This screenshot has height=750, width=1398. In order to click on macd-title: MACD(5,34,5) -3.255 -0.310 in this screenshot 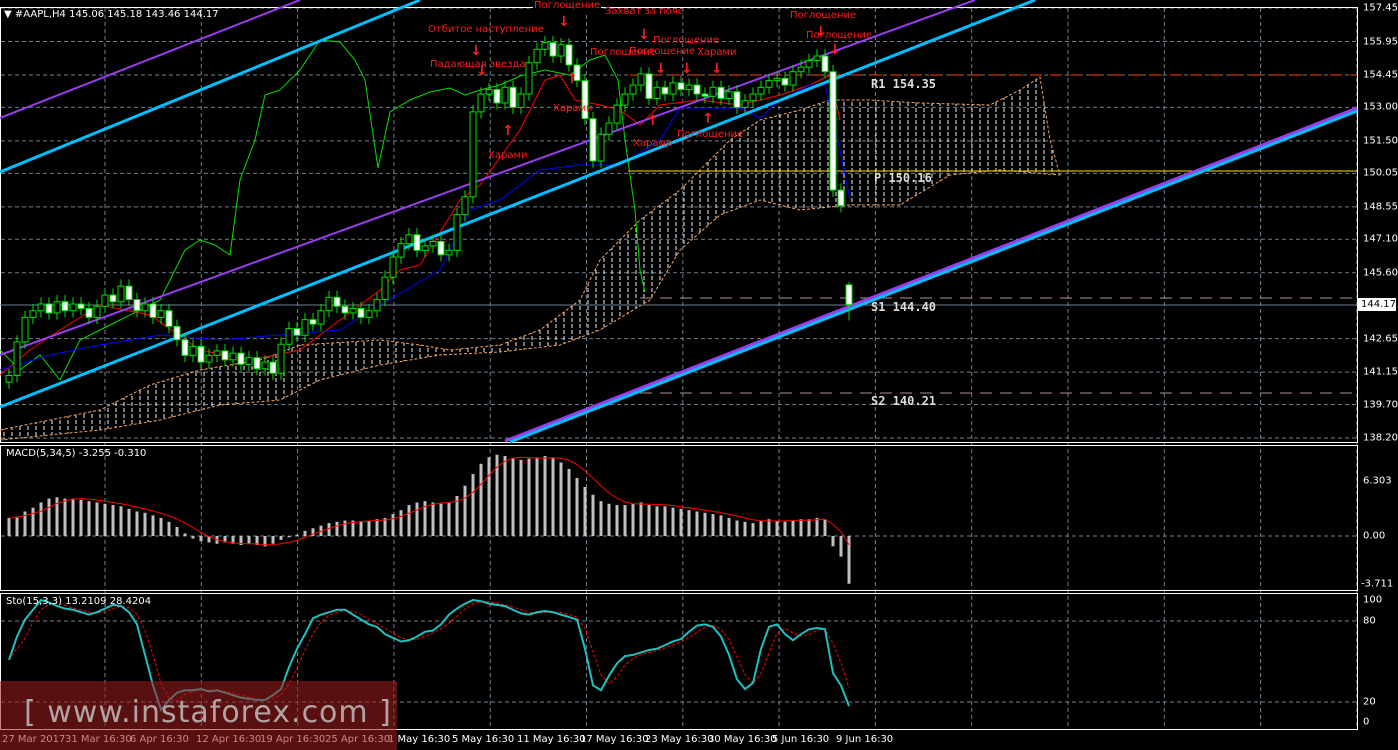, I will do `click(76, 453)`.